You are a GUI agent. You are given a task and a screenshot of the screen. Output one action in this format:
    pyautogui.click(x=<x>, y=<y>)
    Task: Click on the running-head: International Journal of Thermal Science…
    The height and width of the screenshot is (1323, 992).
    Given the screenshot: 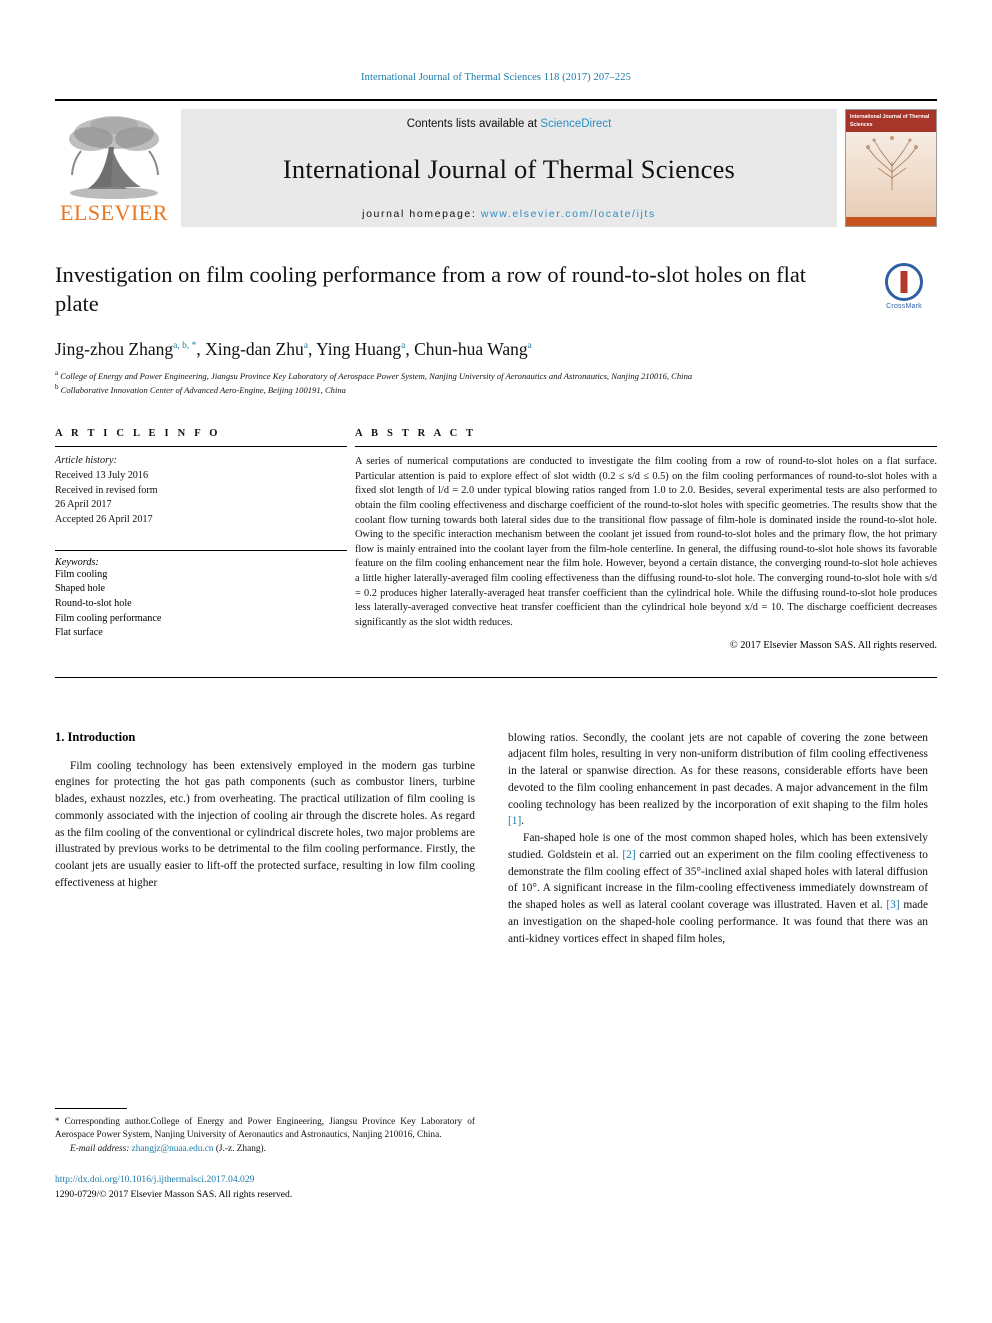 What is the action you would take?
    pyautogui.click(x=496, y=77)
    